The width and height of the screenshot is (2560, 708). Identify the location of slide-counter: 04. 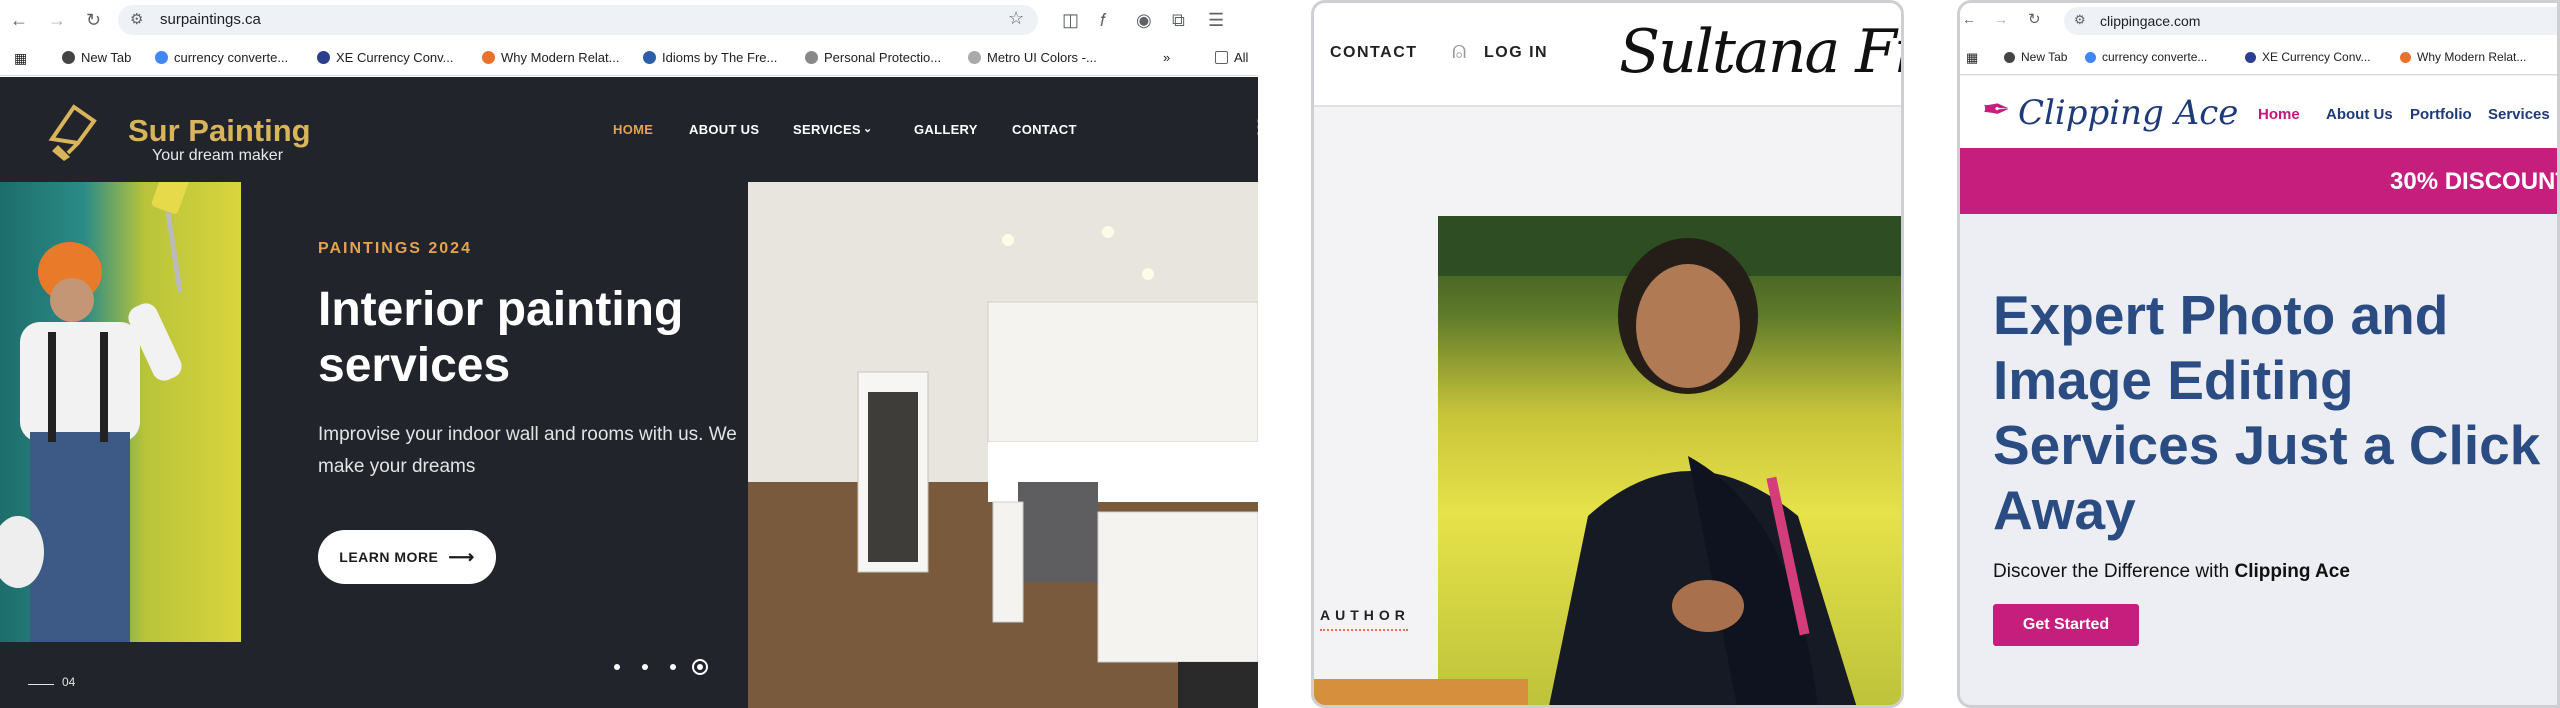
(69, 682).